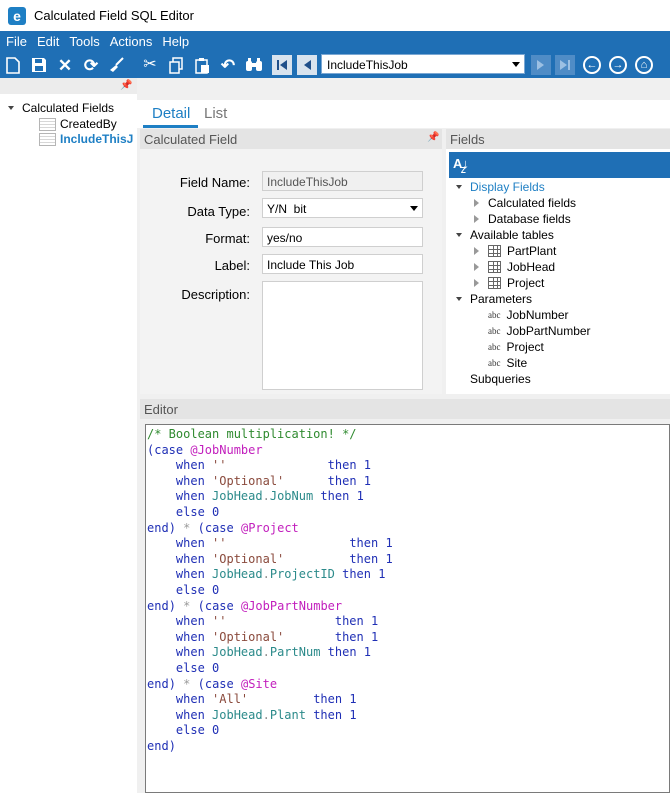  Describe the element at coordinates (517, 363) in the screenshot. I see `param-name: Site` at that location.